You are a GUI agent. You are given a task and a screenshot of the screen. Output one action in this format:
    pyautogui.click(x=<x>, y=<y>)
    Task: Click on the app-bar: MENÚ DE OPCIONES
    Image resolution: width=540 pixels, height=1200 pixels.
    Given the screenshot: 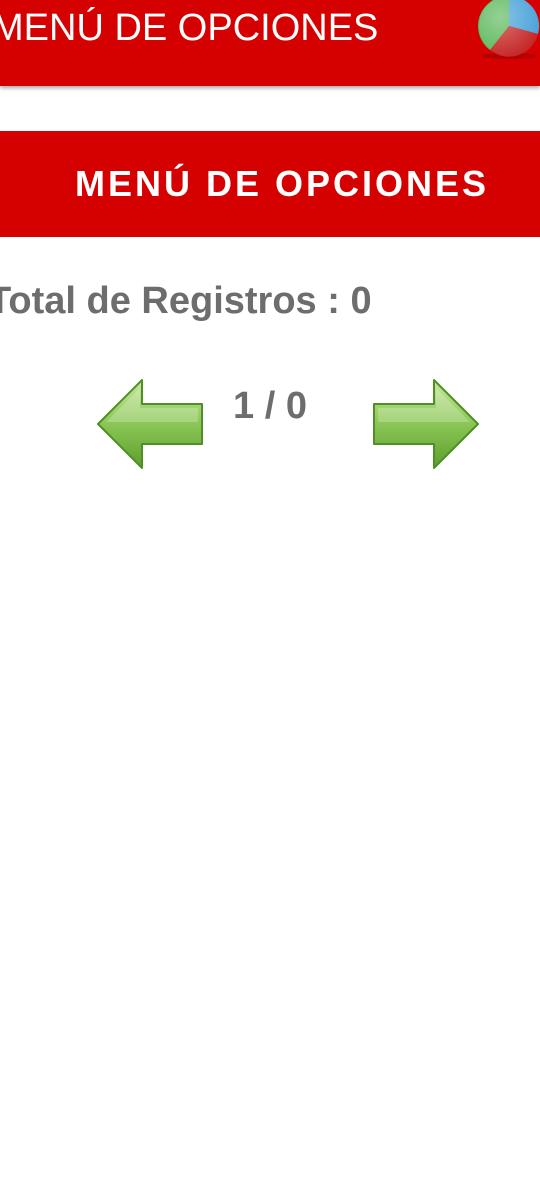 What is the action you would take?
    pyautogui.click(x=270, y=43)
    